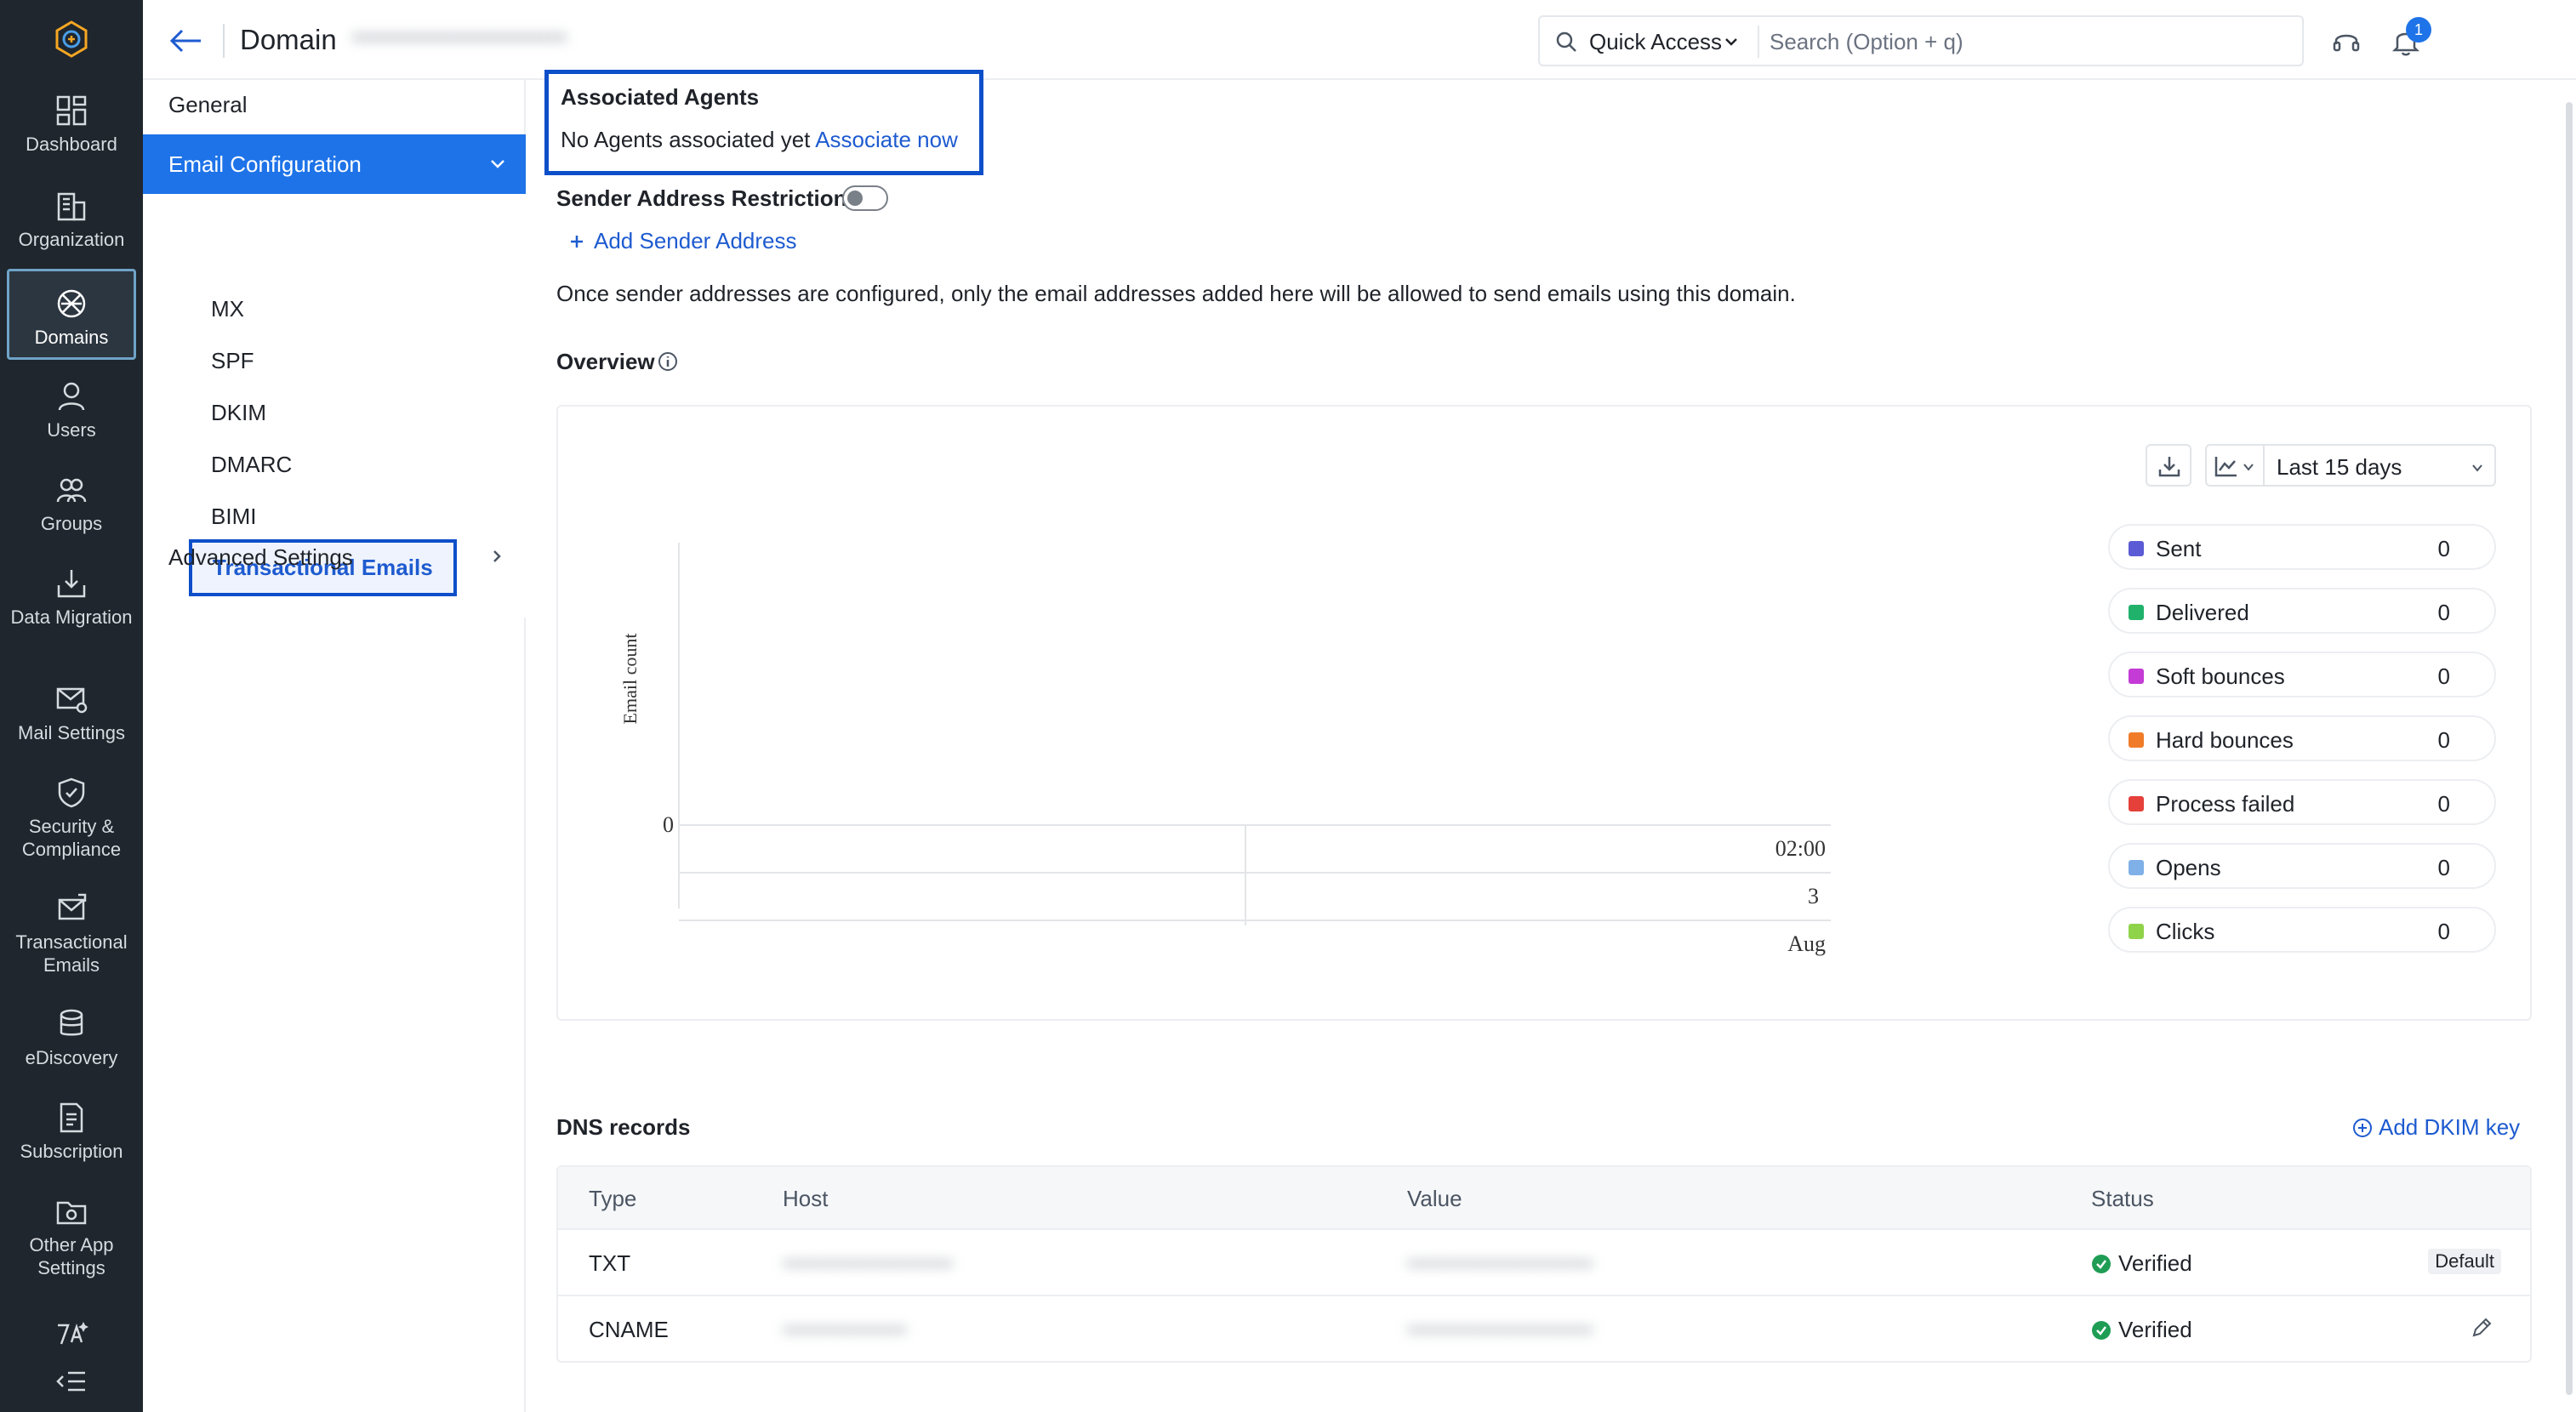 This screenshot has height=1412, width=2576. Describe the element at coordinates (2435, 1128) in the screenshot. I see `add-dkim-key-button: Add DKIM key` at that location.